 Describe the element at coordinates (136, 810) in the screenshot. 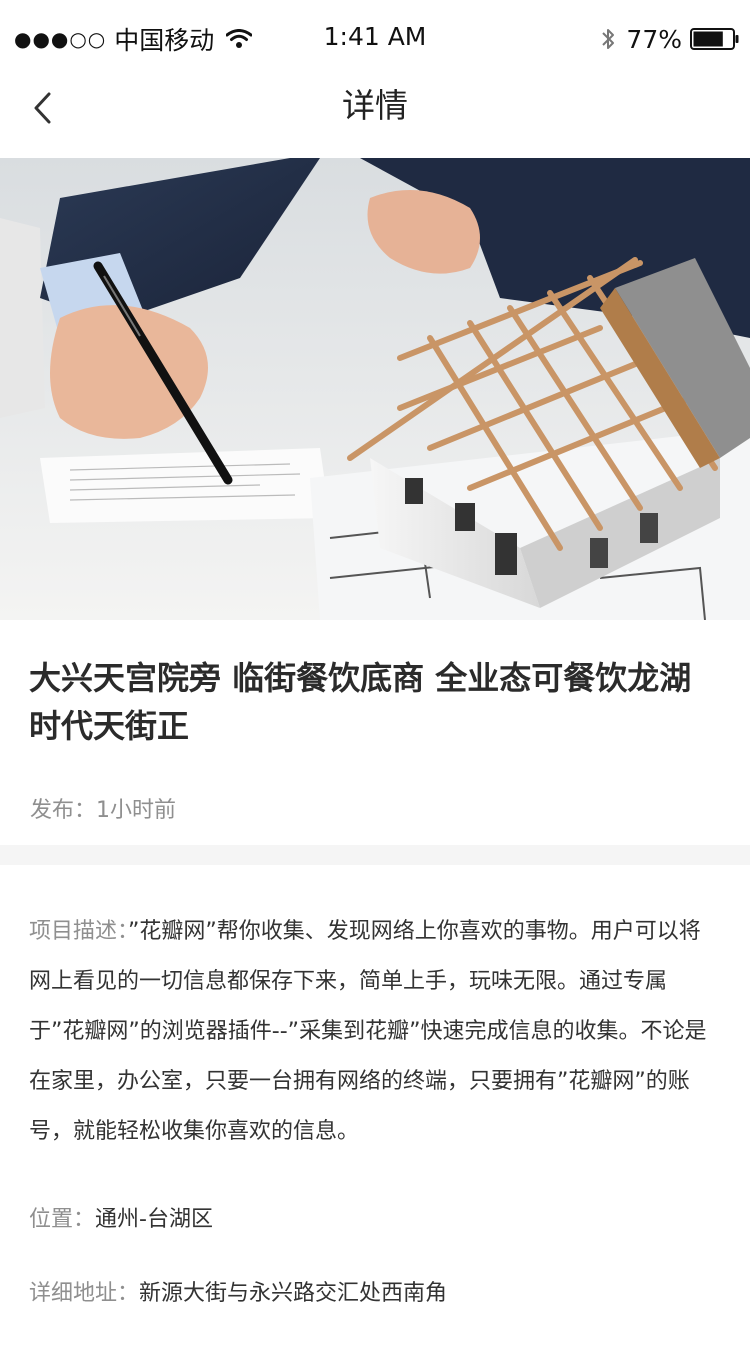

I see `publish-value: 1小时前` at that location.